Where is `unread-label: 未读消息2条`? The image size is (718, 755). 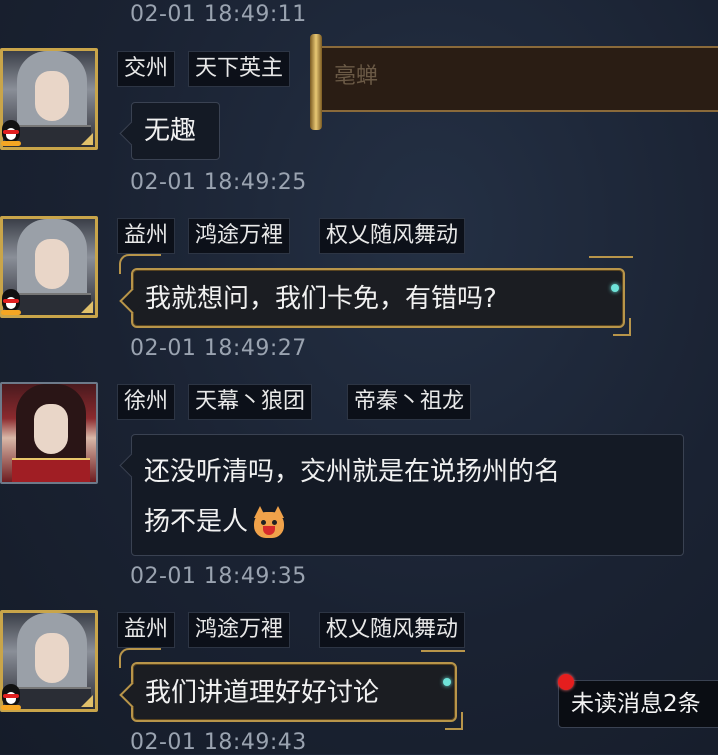
unread-label: 未读消息2条 is located at coordinates (636, 704).